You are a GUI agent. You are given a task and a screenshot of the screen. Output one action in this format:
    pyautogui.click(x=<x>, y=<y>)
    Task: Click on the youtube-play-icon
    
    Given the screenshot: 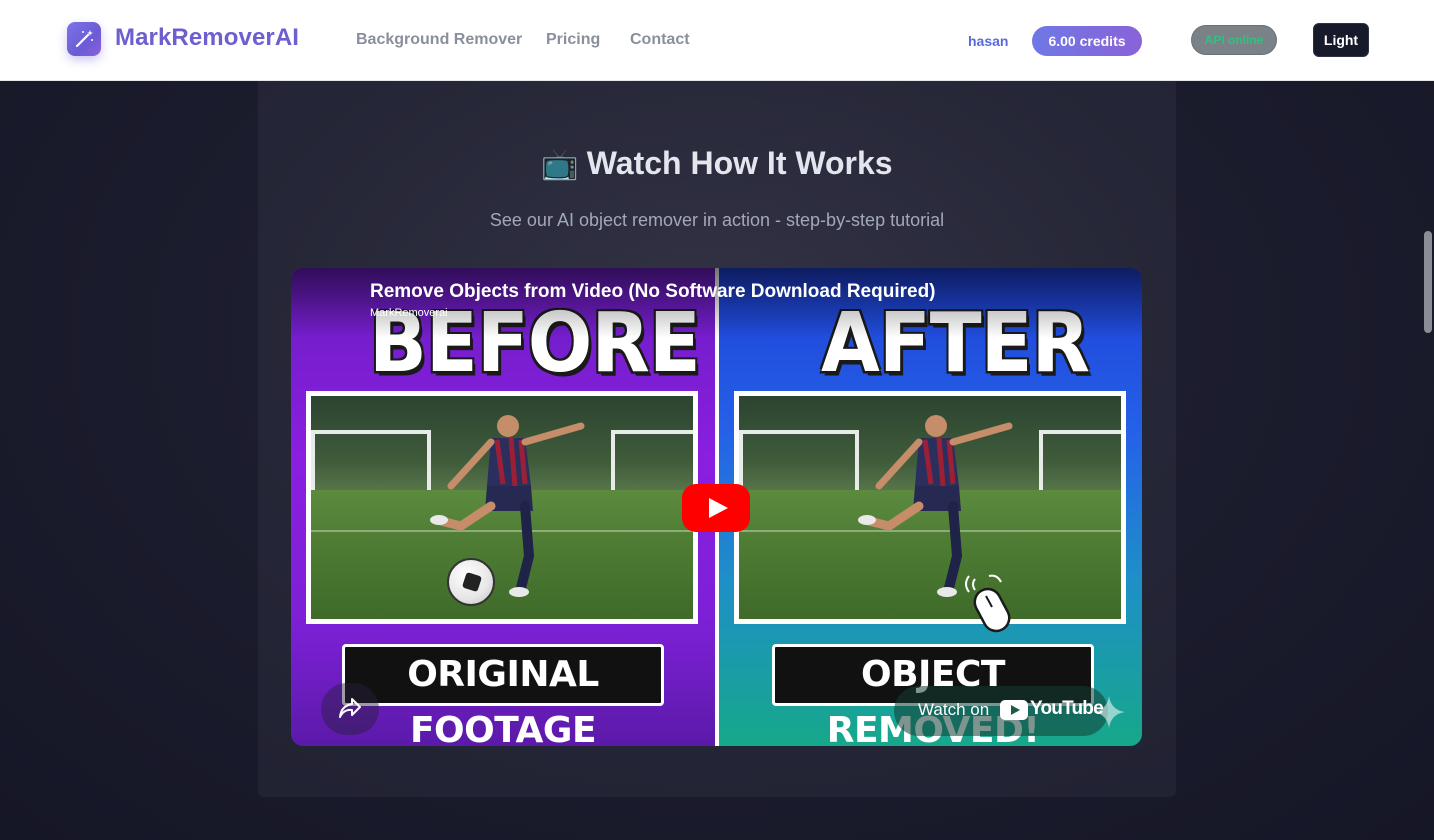 What is the action you would take?
    pyautogui.click(x=716, y=508)
    